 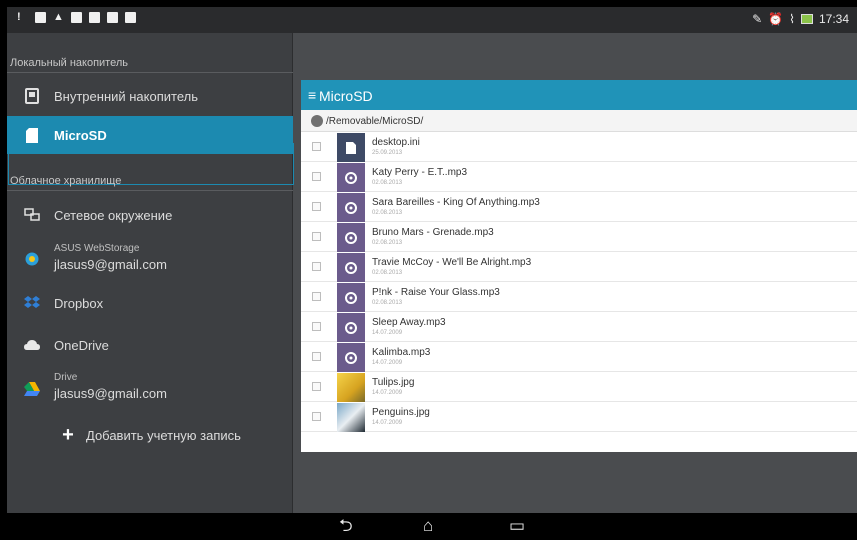 I want to click on wifi-icon: ⌇, so click(x=792, y=19).